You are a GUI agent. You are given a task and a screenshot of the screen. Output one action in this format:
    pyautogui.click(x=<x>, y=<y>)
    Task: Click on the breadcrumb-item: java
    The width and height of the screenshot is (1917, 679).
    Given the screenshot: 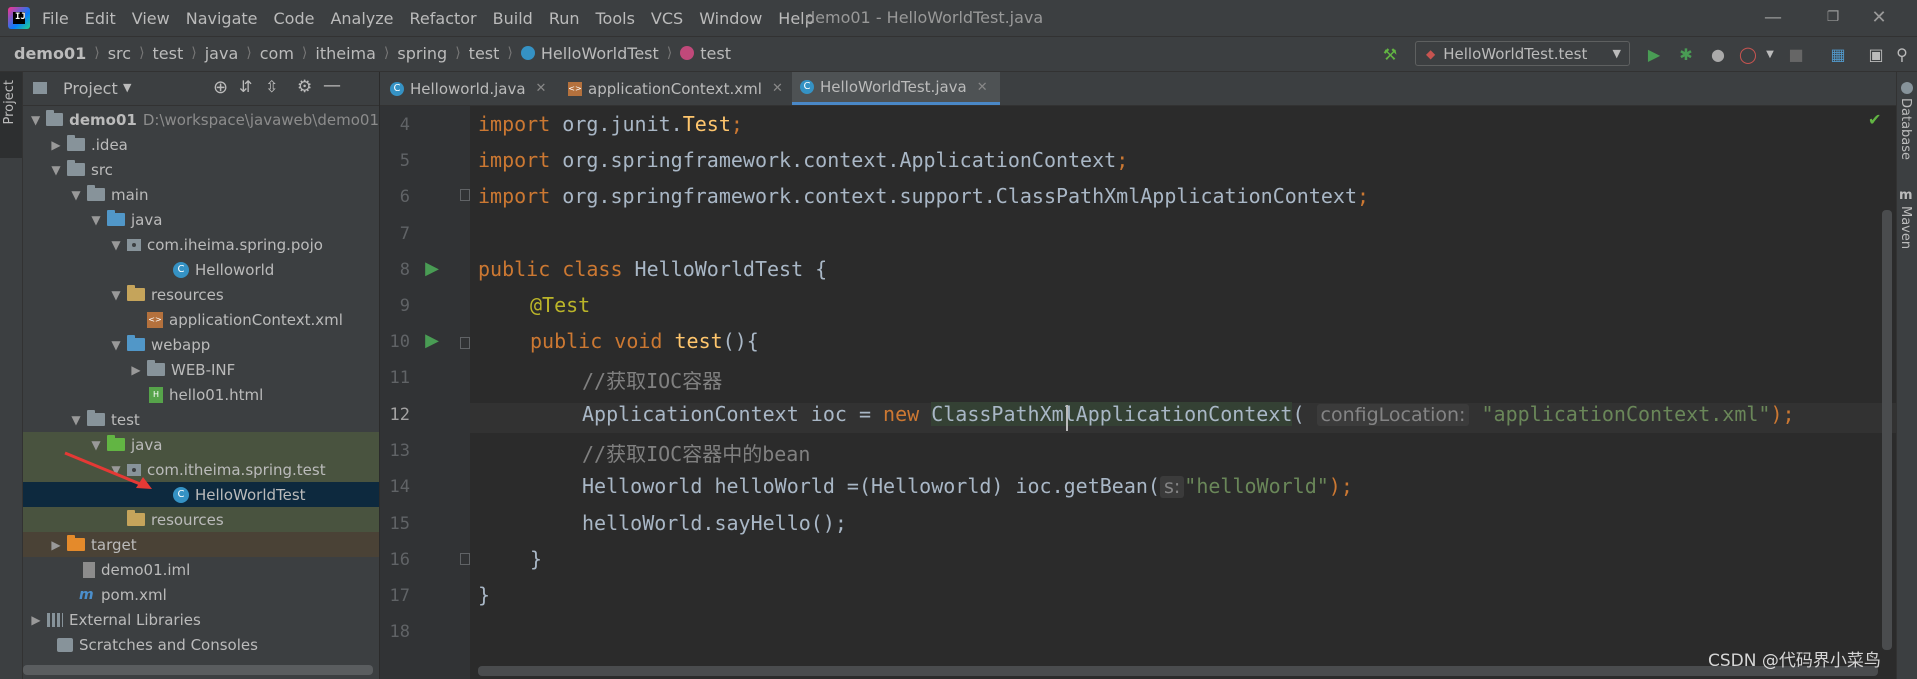 What is the action you would take?
    pyautogui.click(x=222, y=53)
    